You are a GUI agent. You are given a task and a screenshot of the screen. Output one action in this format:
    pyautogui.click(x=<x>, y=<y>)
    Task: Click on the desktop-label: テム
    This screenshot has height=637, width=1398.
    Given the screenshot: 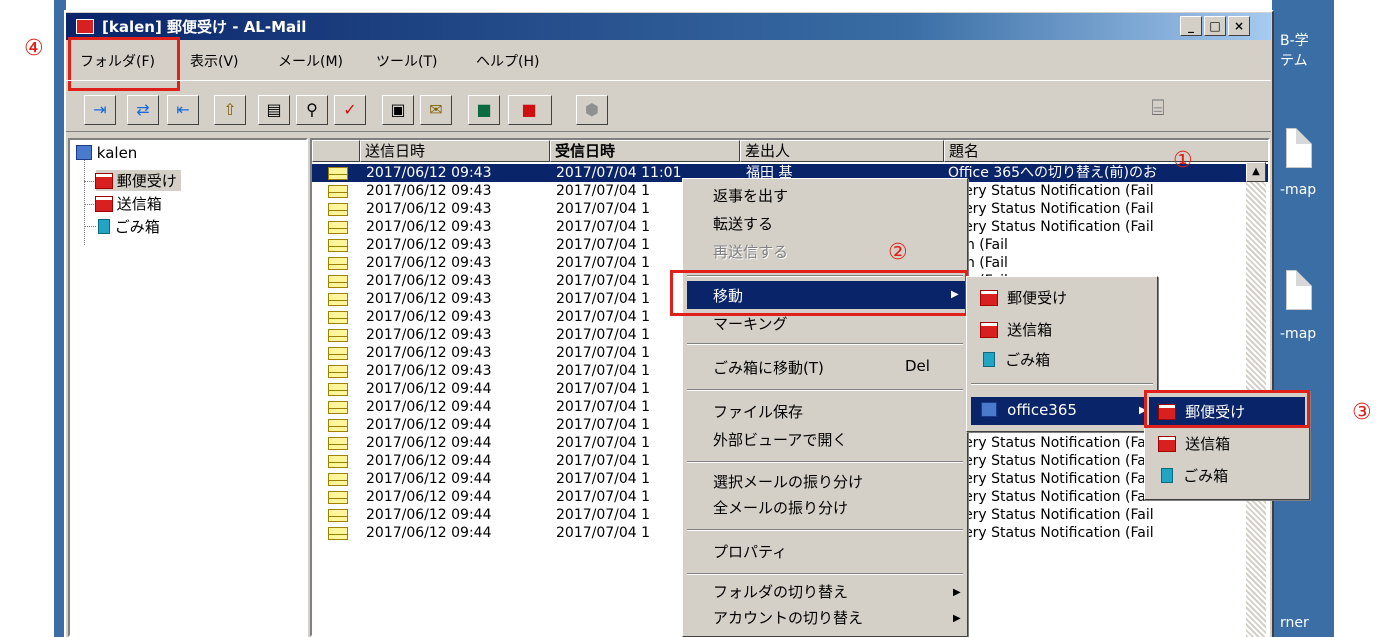 What is the action you would take?
    pyautogui.click(x=1294, y=60)
    